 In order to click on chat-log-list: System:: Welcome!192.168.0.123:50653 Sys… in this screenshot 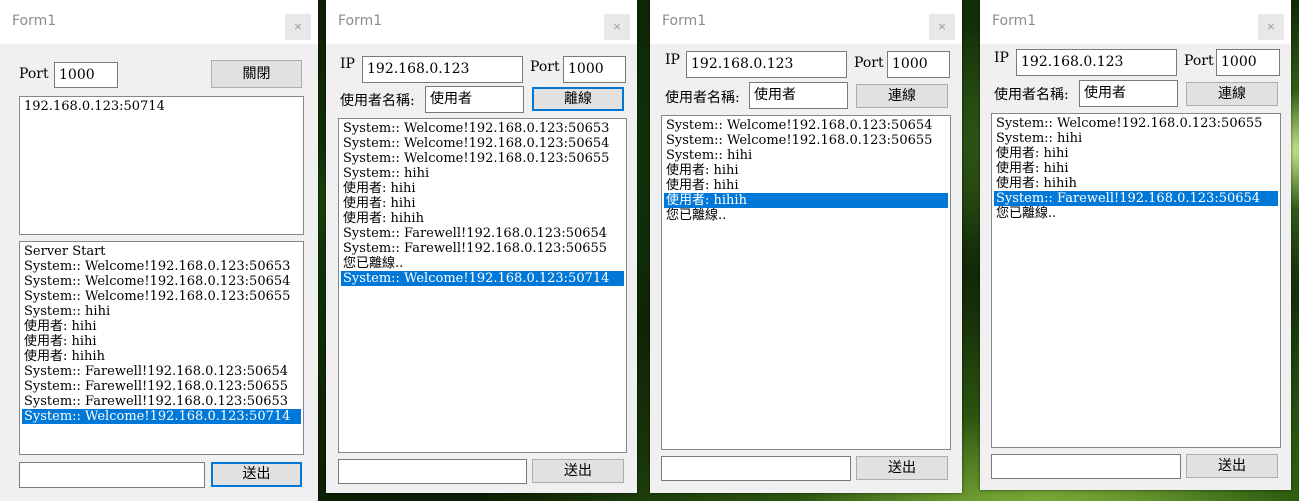, I will do `click(482, 285)`.